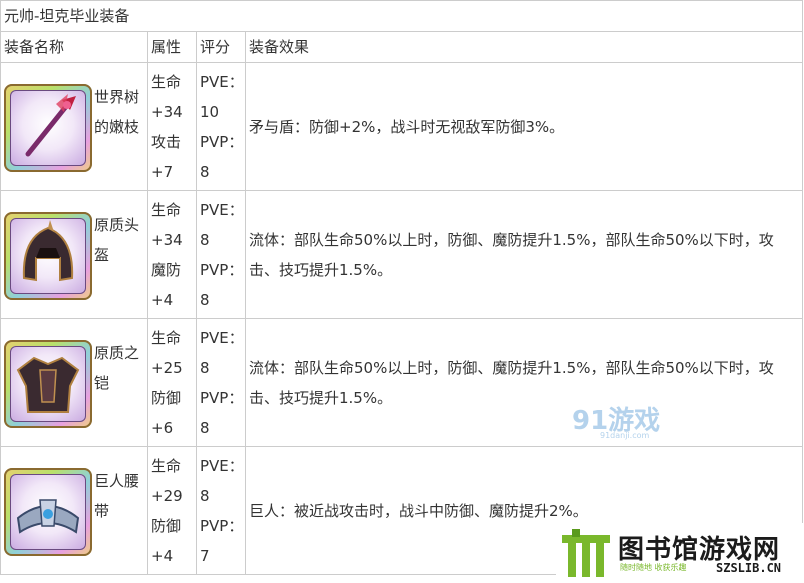 The width and height of the screenshot is (804, 583). I want to click on item-stats: 生命 +34 魔防 +4, so click(172, 254).